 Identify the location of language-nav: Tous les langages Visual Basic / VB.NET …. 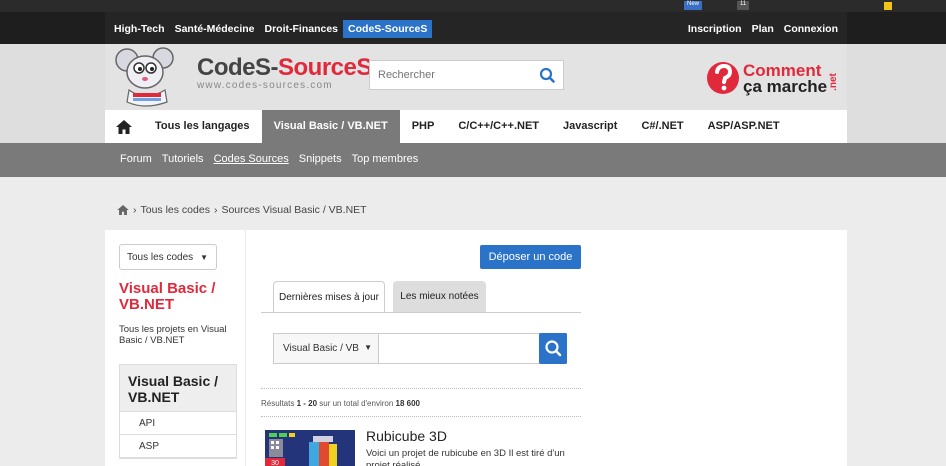
(473, 126).